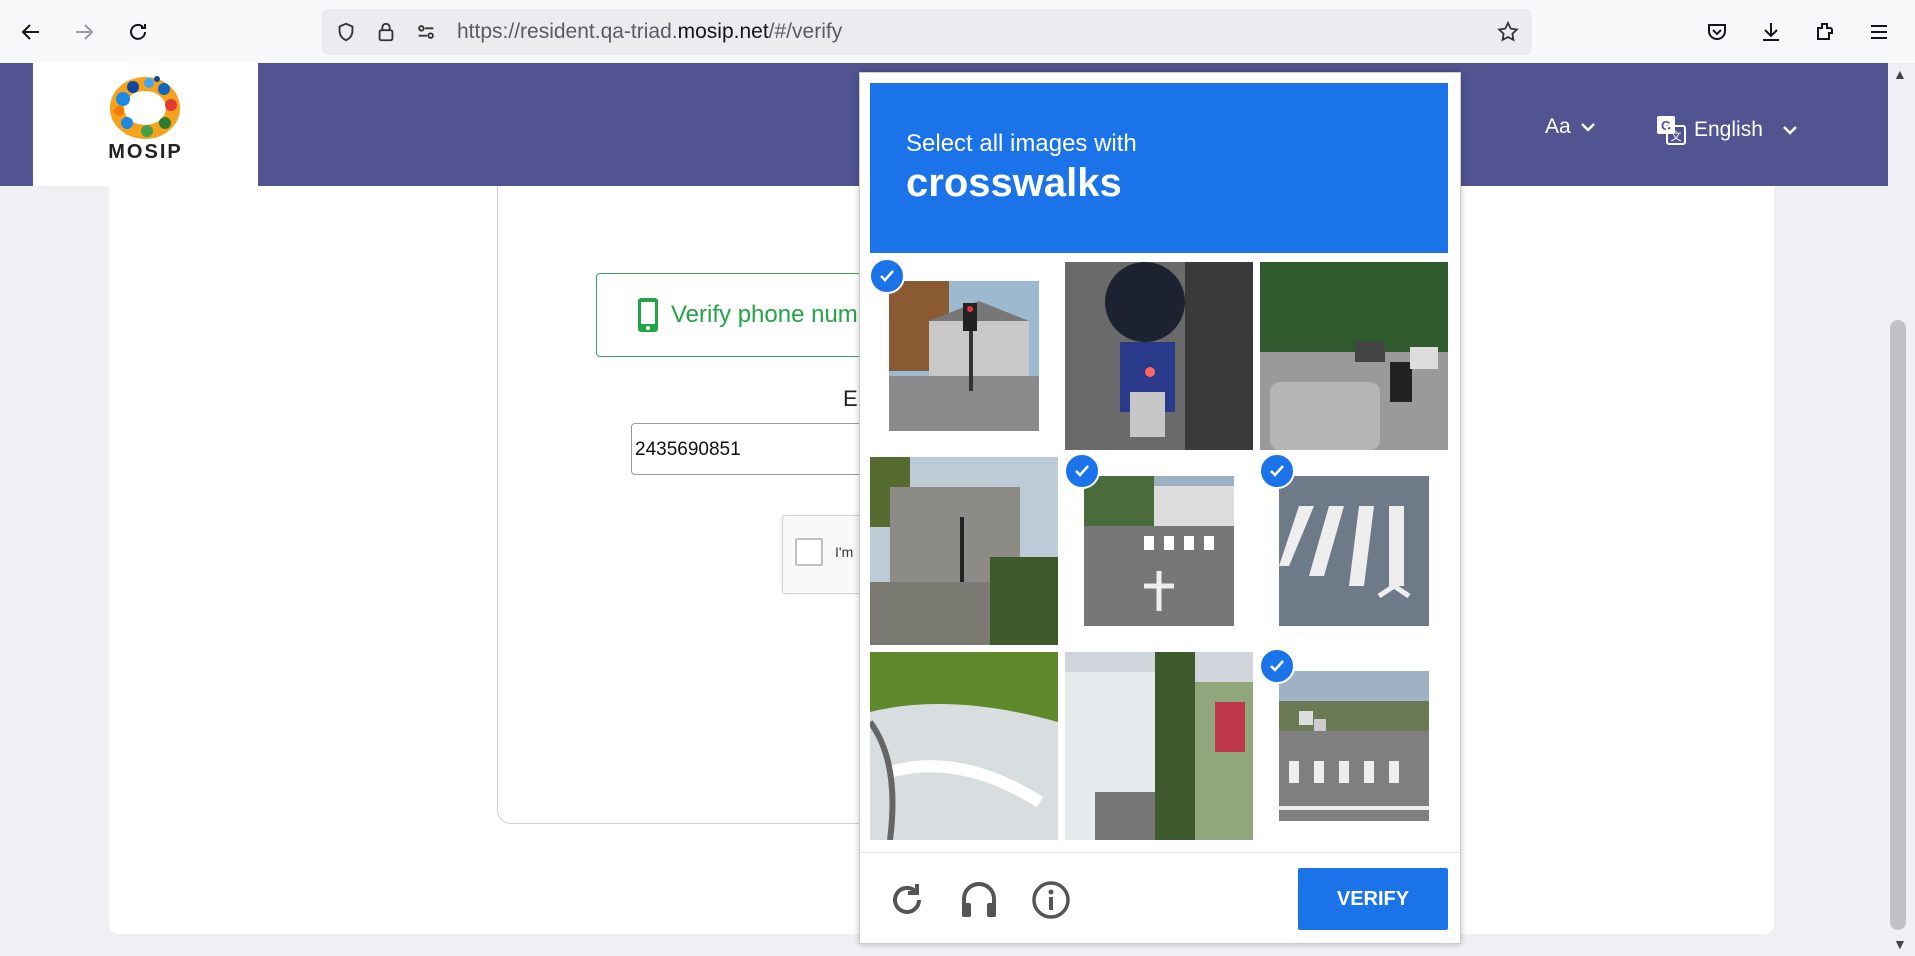 The height and width of the screenshot is (956, 1915). What do you see at coordinates (1676, 136) in the screenshot?
I see `svg-text: 文` at bounding box center [1676, 136].